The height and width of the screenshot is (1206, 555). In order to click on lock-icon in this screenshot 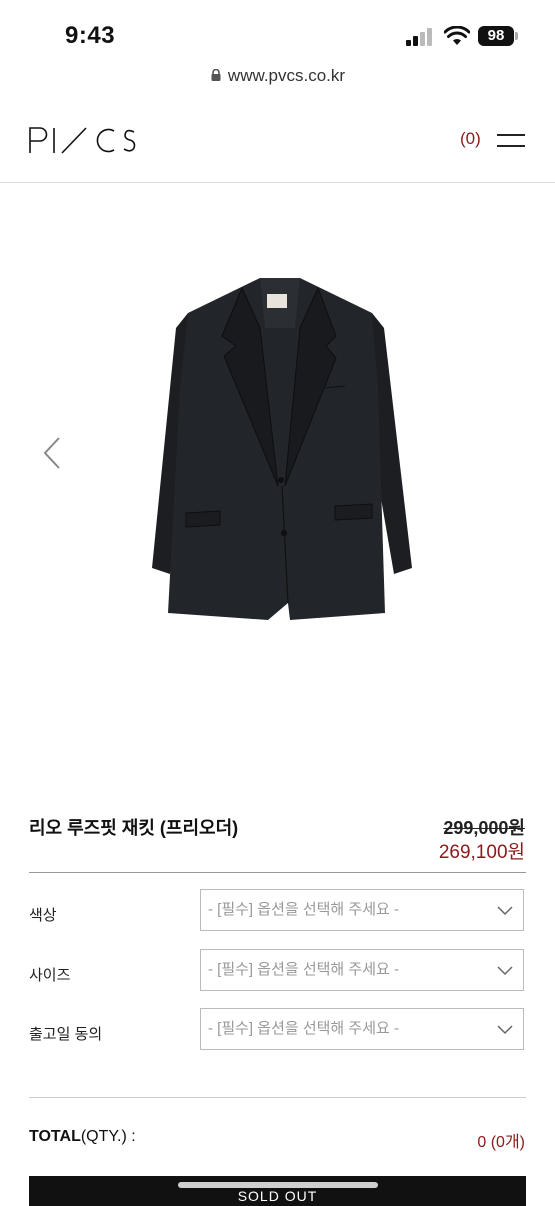, I will do `click(216, 74)`.